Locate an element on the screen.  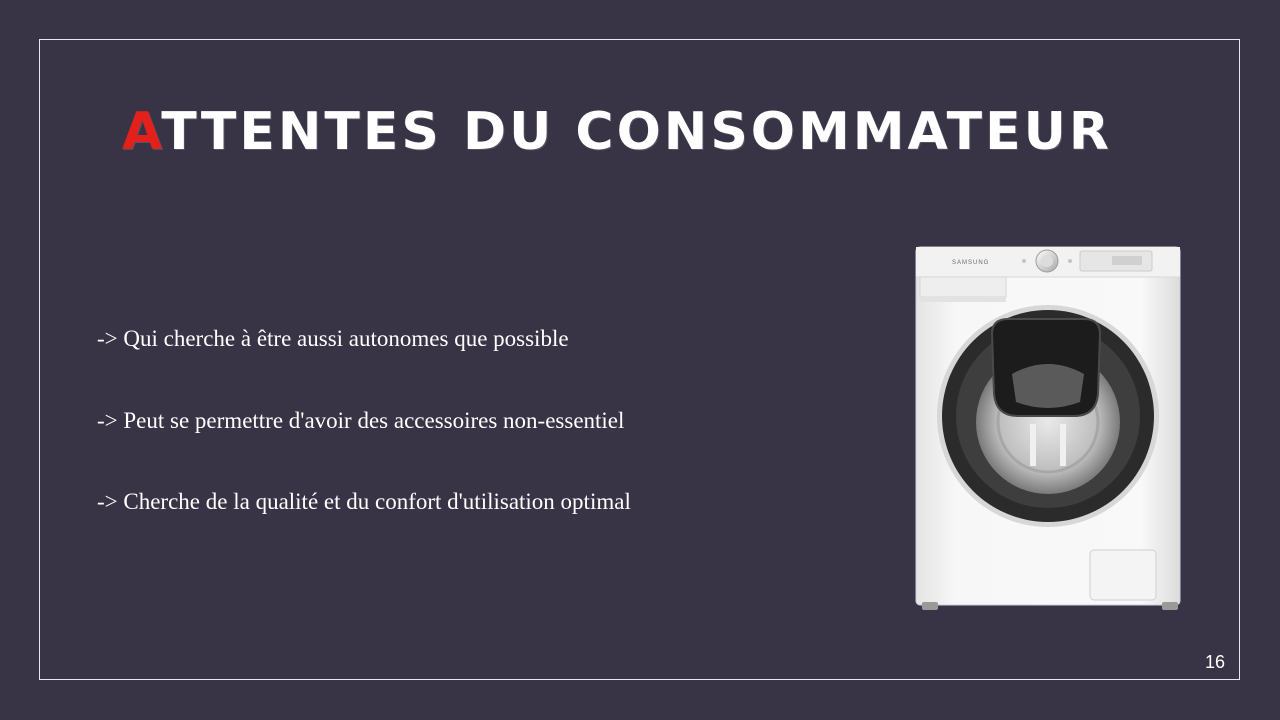
title-rest: TTENTES DU CONSOMMATEUR is located at coordinates (636, 132).